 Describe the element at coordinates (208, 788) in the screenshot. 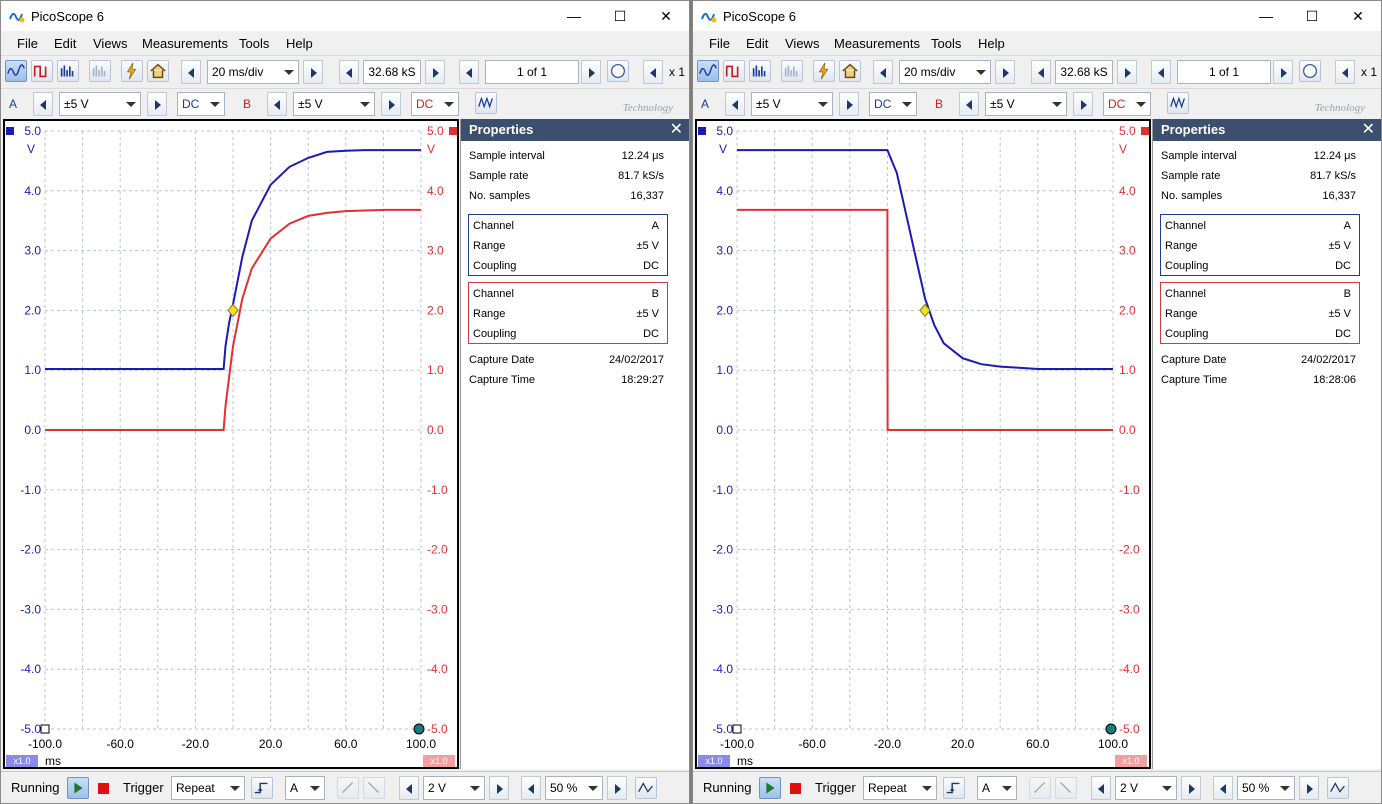

I see `trigger-mode-select: Repeat` at that location.